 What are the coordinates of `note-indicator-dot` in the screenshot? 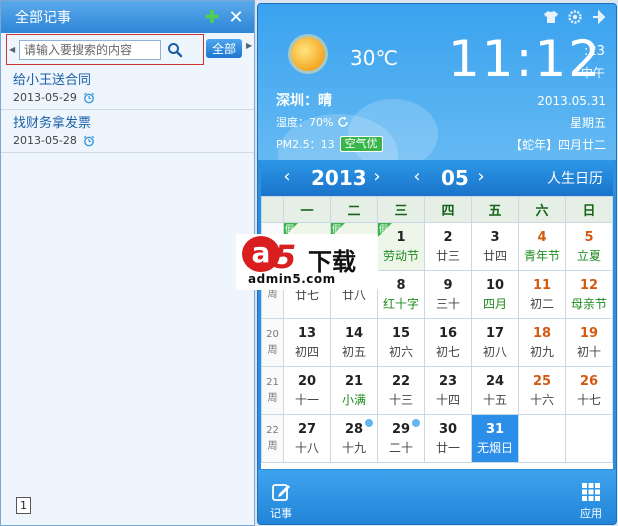 It's located at (369, 423).